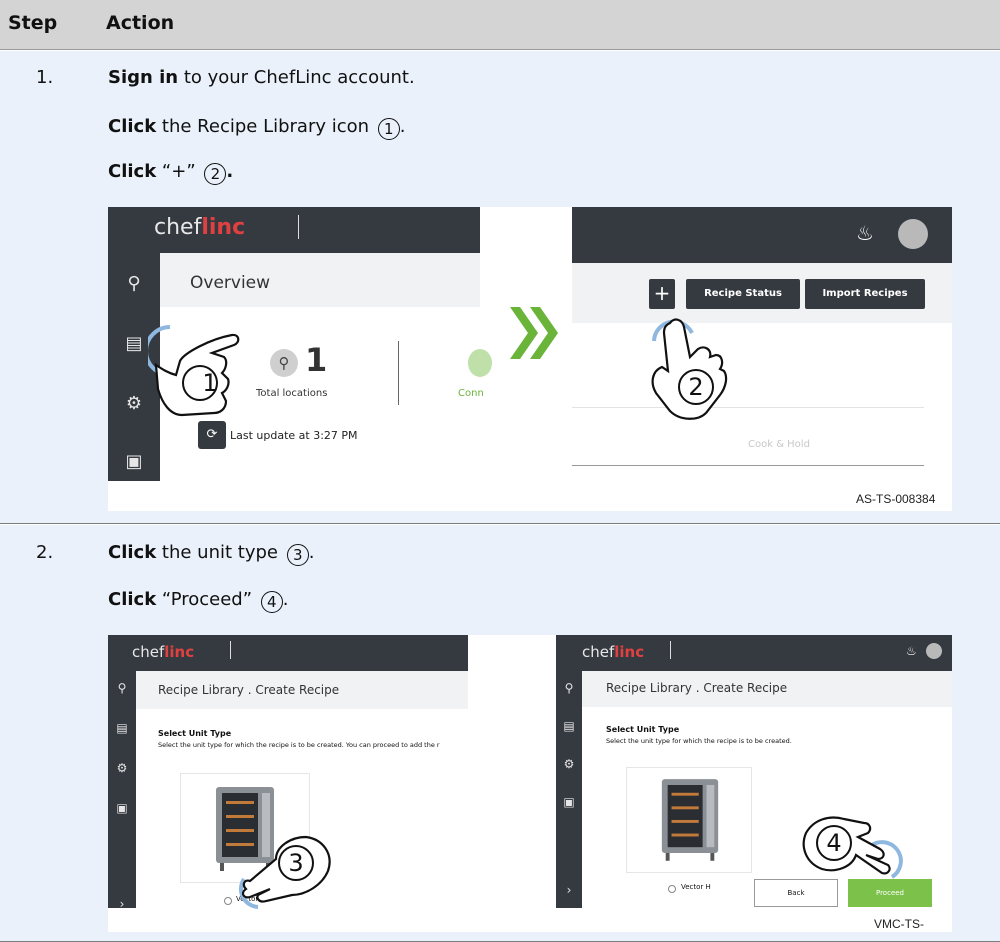 The width and height of the screenshot is (1000, 942). Describe the element at coordinates (743, 294) in the screenshot. I see `recipe-status-button: Recipe Status` at that location.